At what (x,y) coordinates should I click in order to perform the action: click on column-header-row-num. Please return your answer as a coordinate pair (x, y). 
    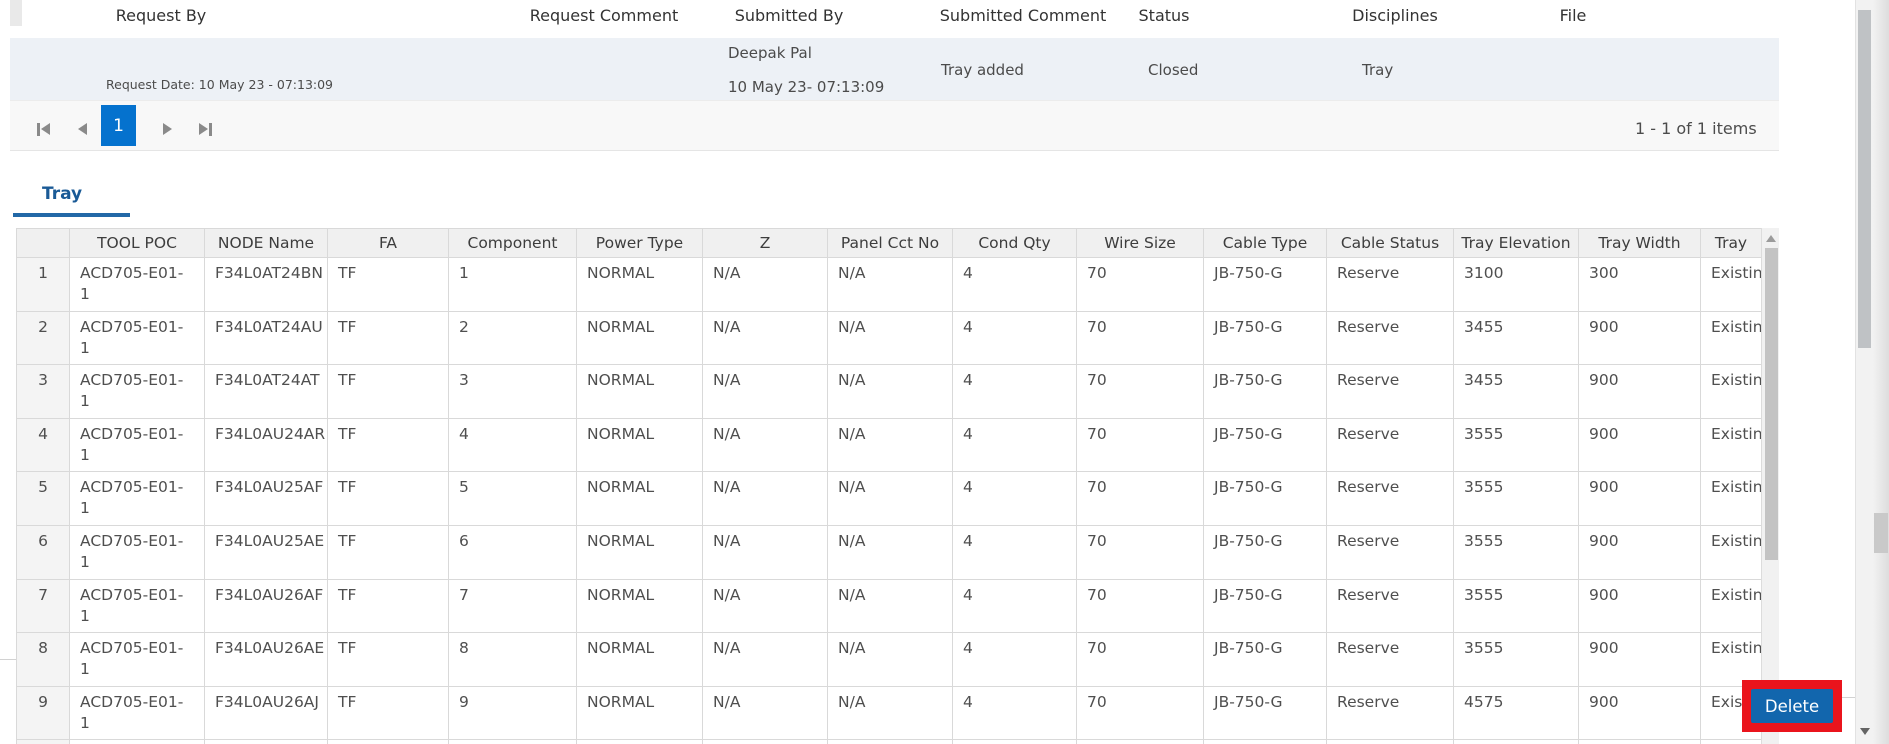
    Looking at the image, I should click on (43, 243).